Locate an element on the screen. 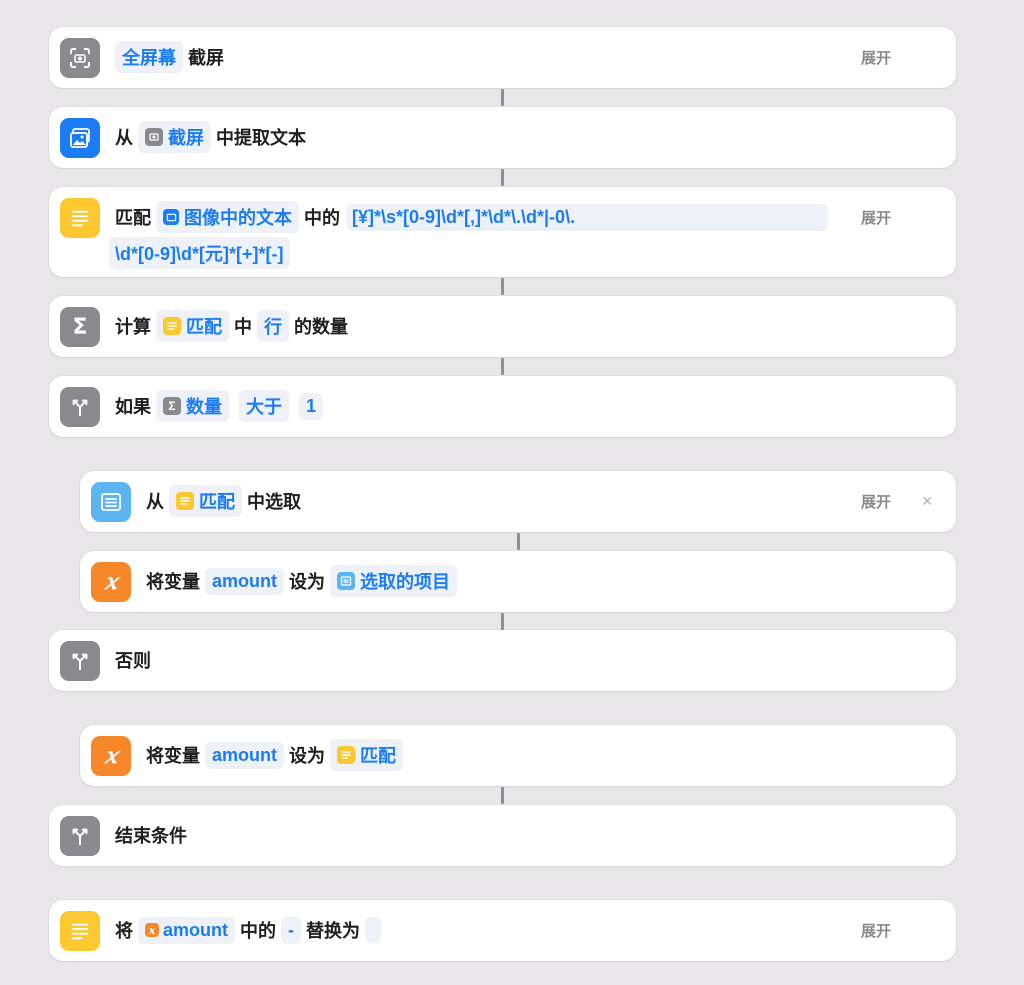  screenshot-variable-chip: 截屏 is located at coordinates (174, 137).